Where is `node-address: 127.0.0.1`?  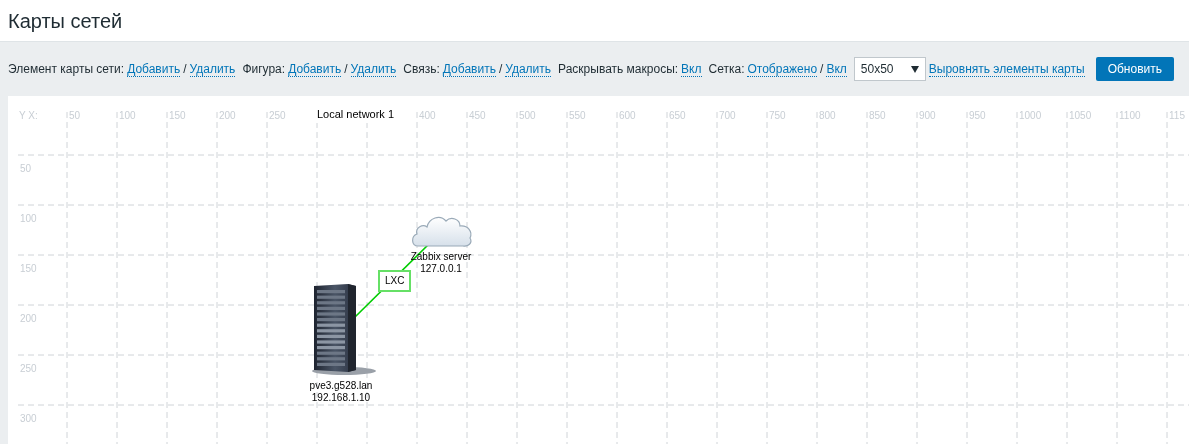
node-address: 127.0.0.1 is located at coordinates (441, 269).